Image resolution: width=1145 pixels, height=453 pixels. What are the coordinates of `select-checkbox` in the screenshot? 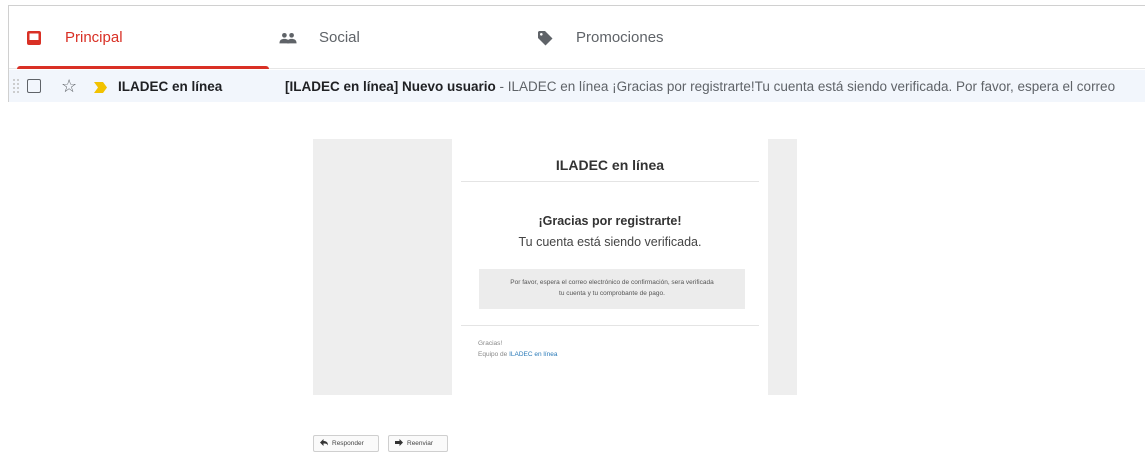 It's located at (34, 86).